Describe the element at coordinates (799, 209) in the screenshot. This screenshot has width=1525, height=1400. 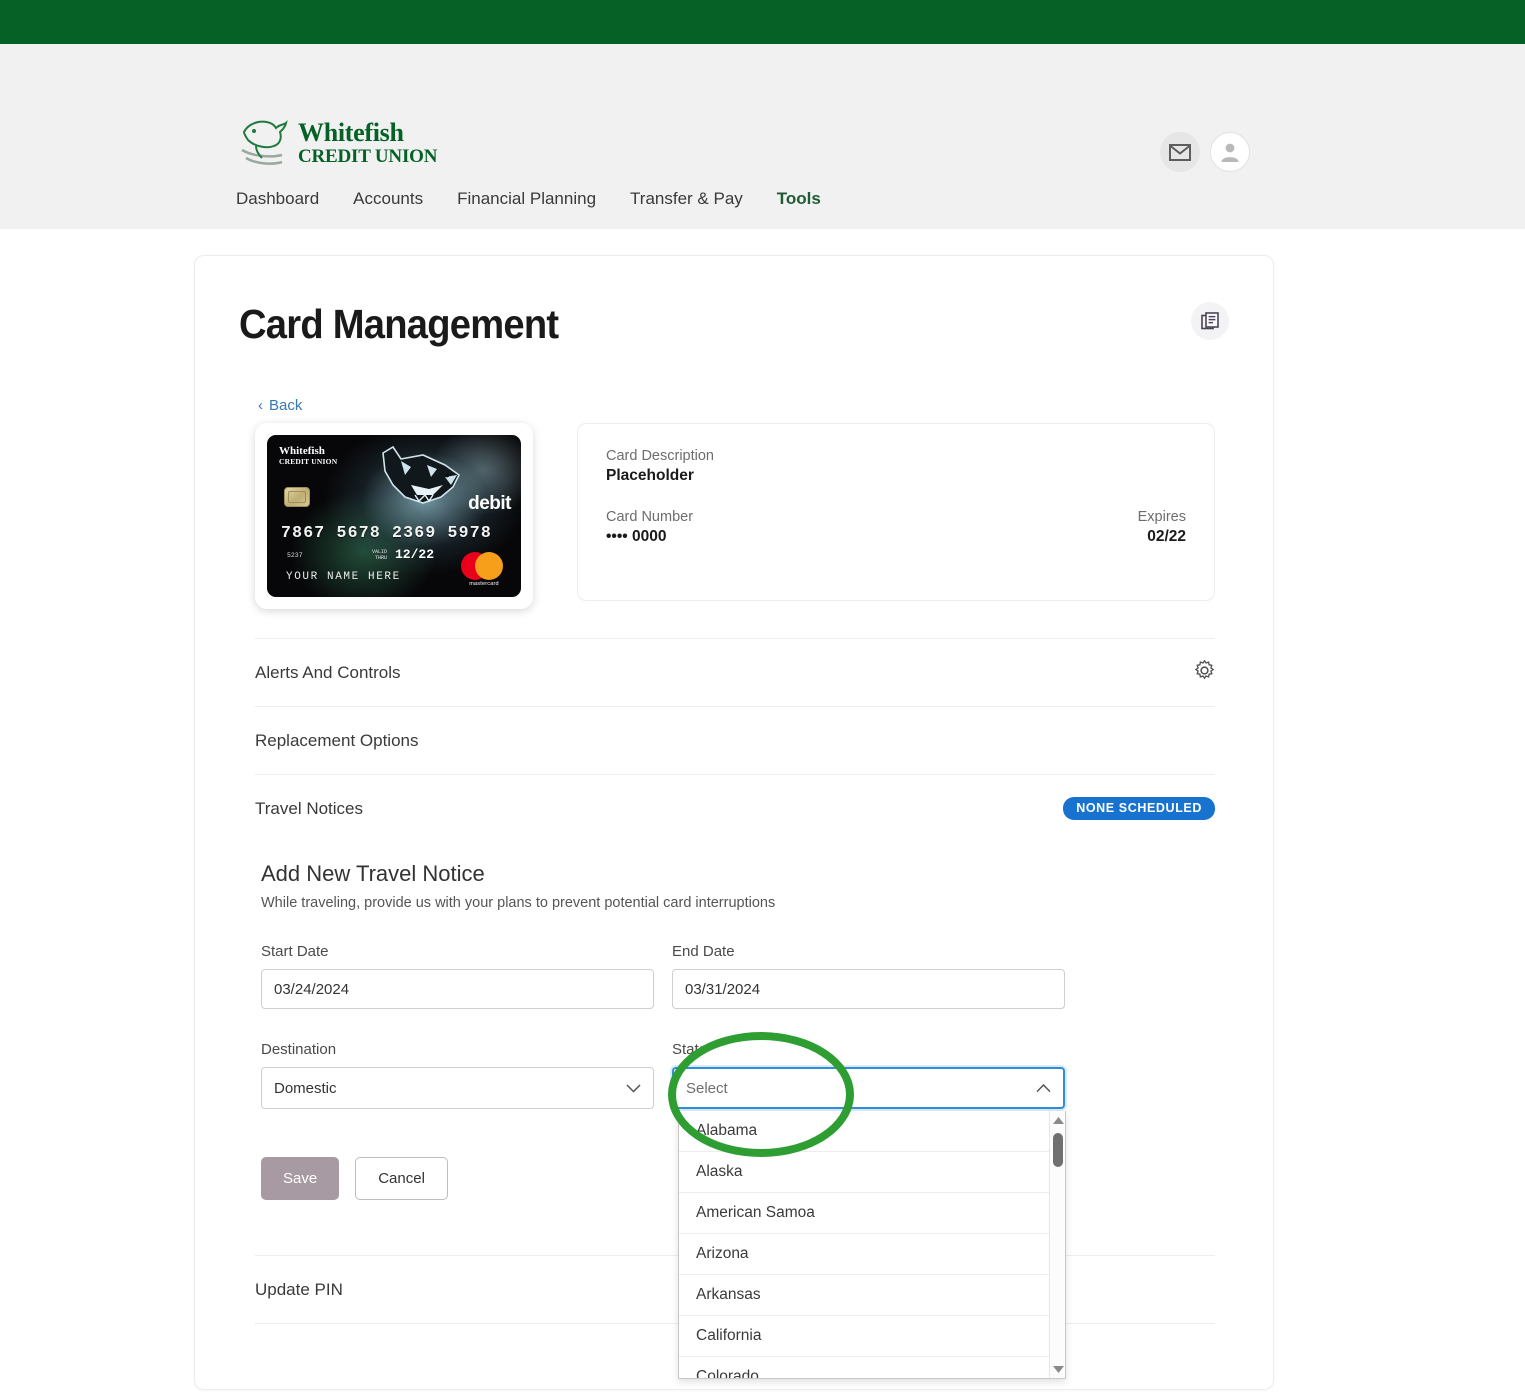
I see `nav-item-tools: Tools` at that location.